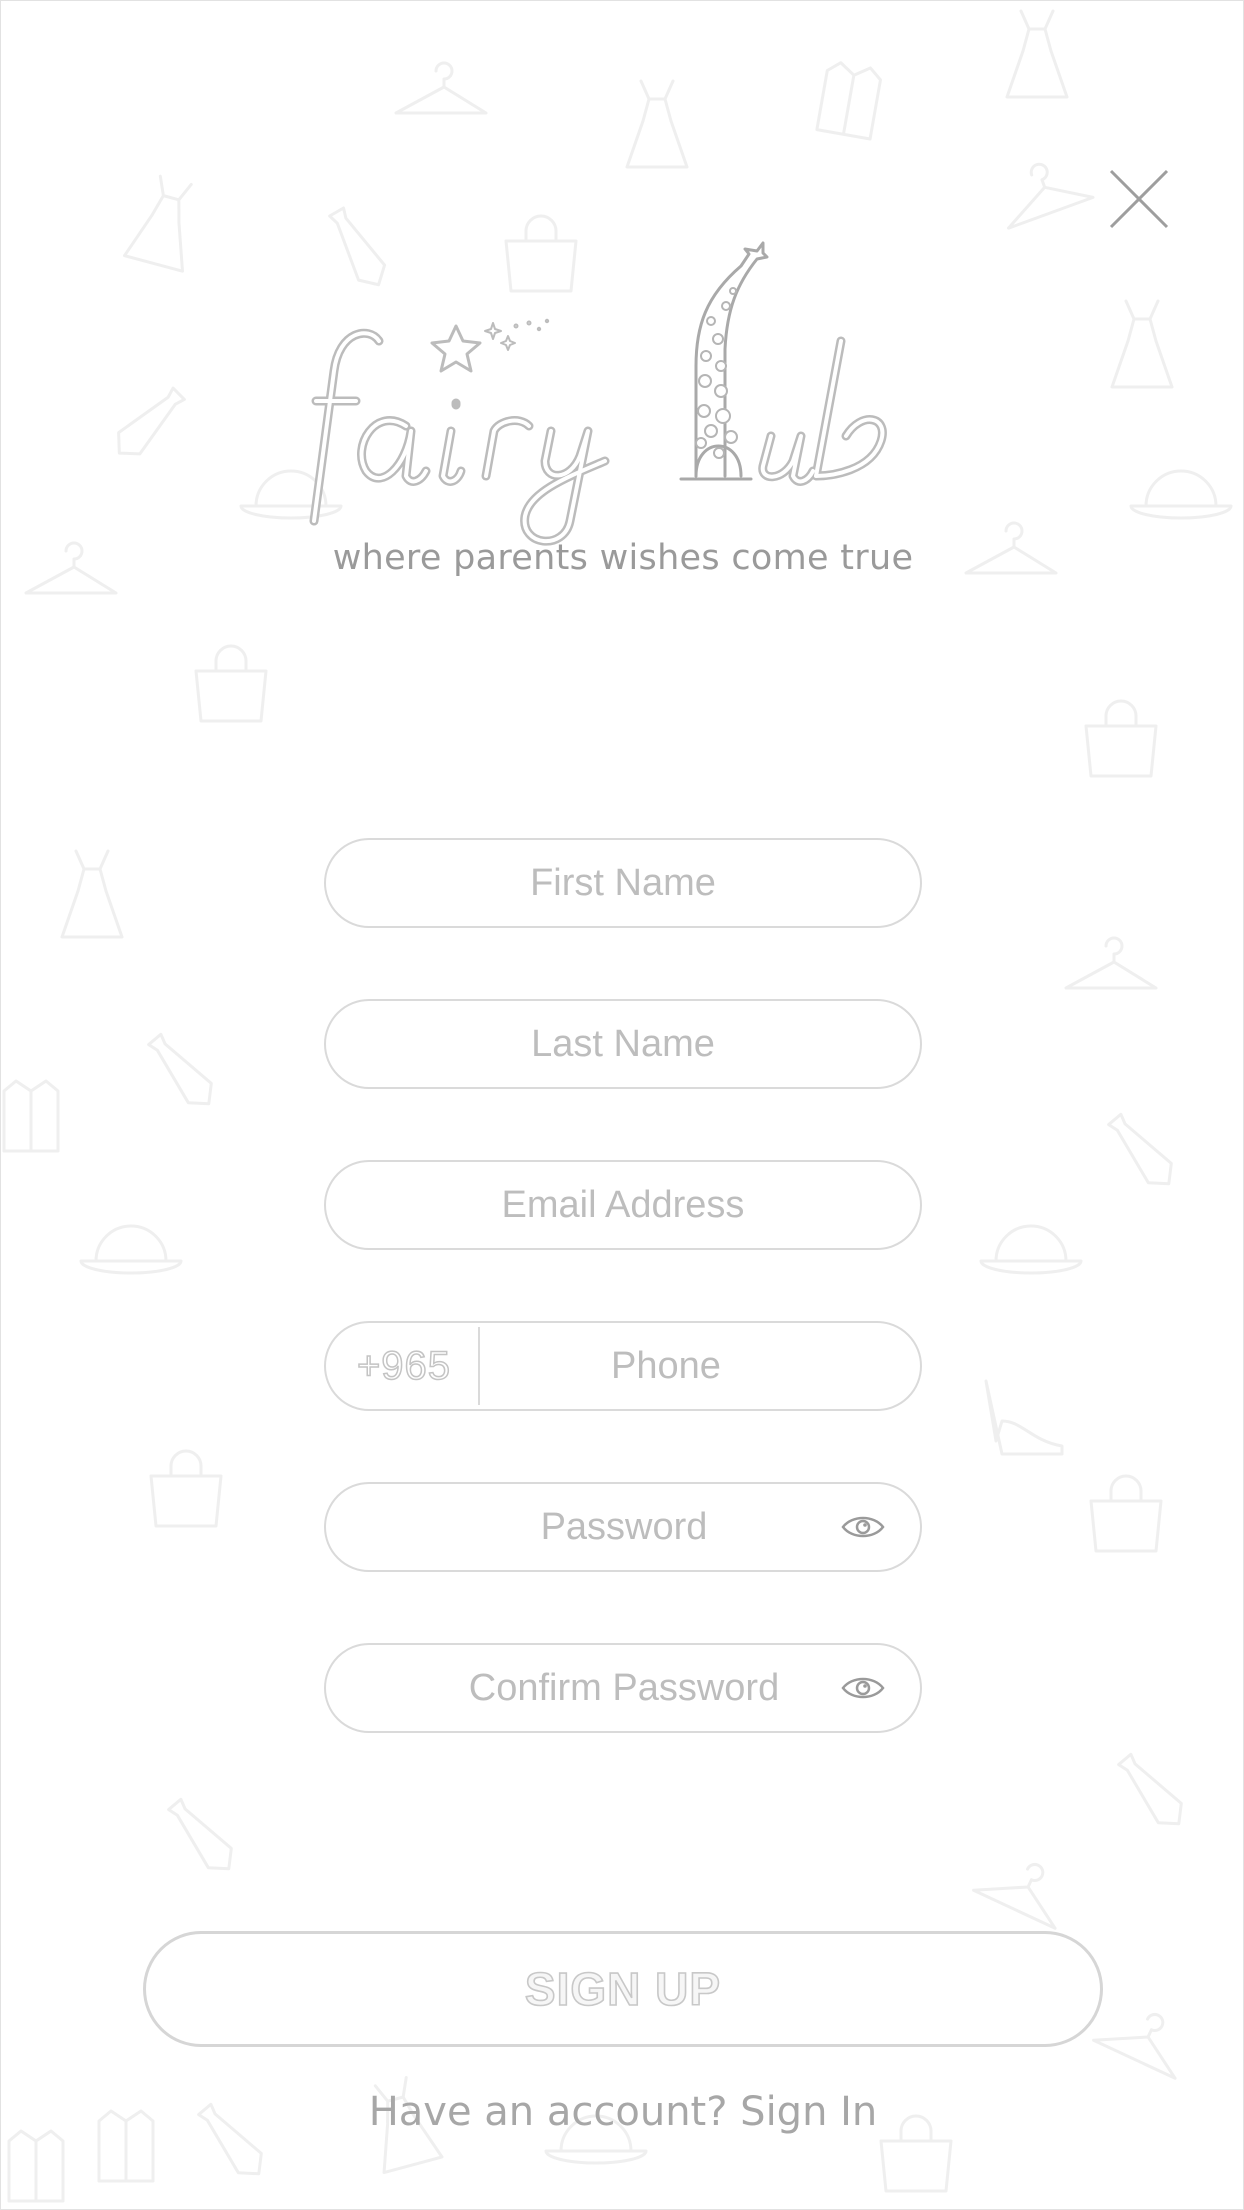  What do you see at coordinates (598, 393) in the screenshot?
I see `fairyhub-logo` at bounding box center [598, 393].